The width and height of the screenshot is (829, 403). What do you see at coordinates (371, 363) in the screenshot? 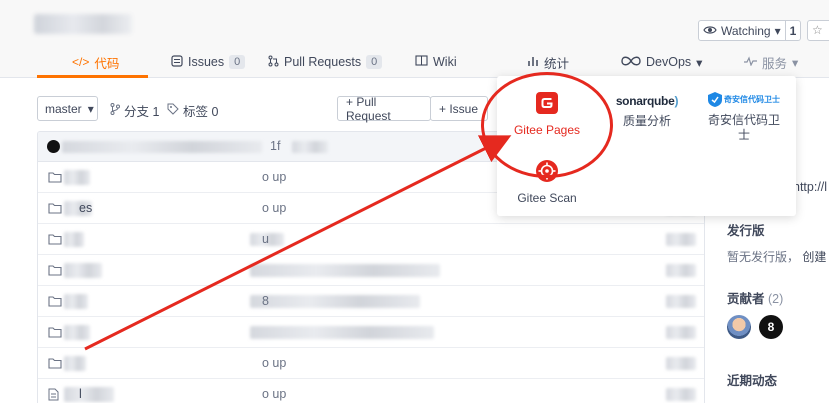
I see `file-row: o up` at bounding box center [371, 363].